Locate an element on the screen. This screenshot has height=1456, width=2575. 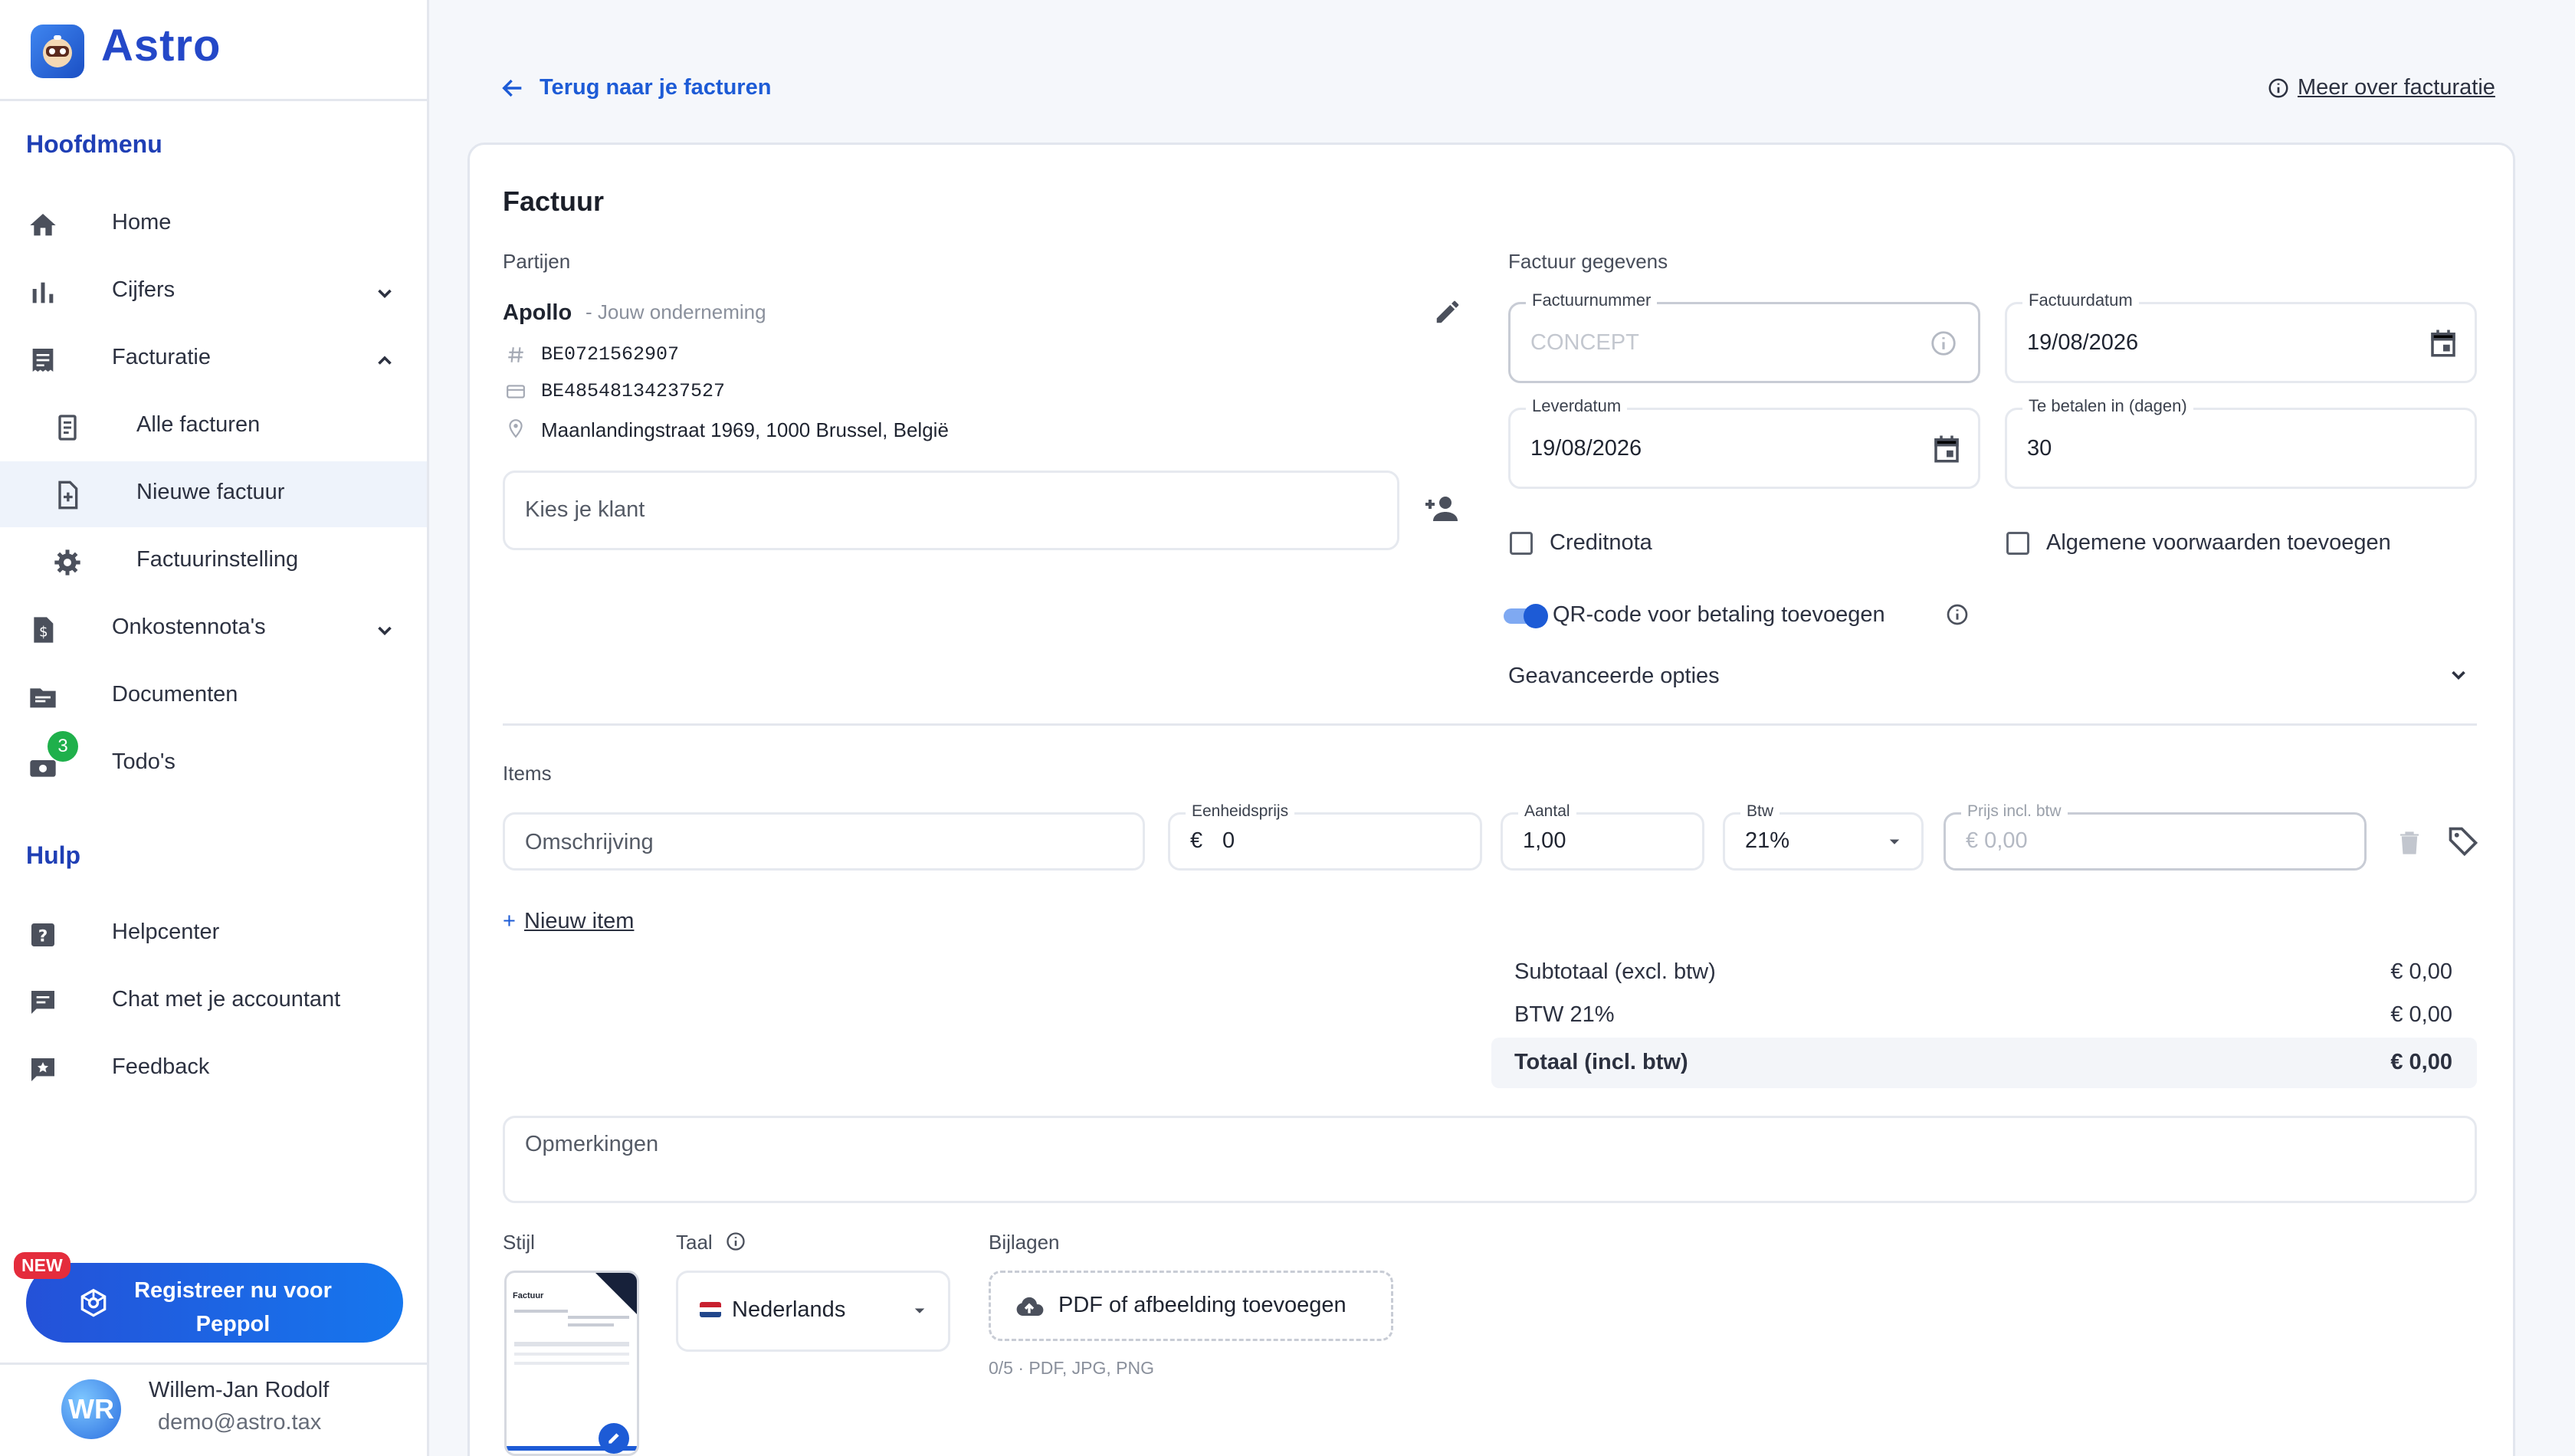
thumbnail-line is located at coordinates (571, 1344).